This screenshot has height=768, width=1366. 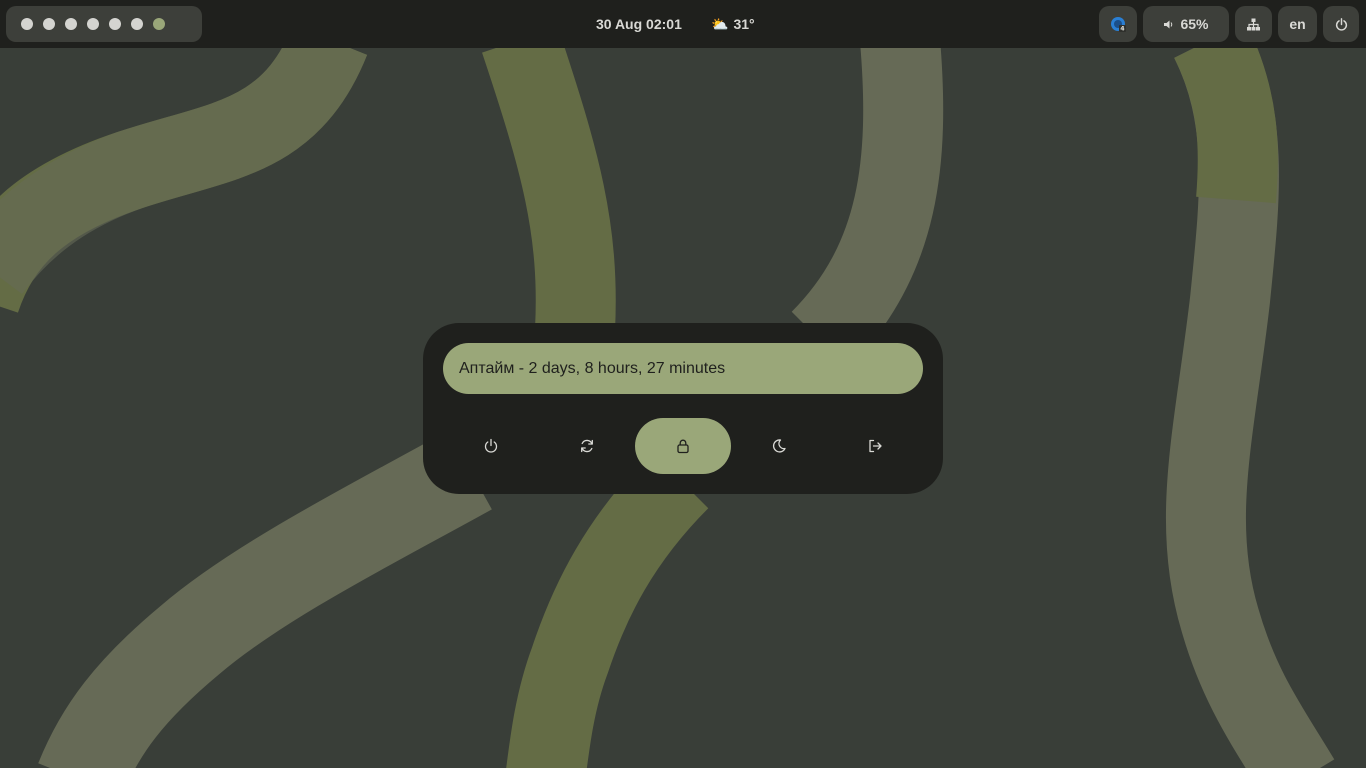 What do you see at coordinates (683, 408) in the screenshot?
I see `session-dialog: Аптайм - 2 days, 8 hours, 27 minutes` at bounding box center [683, 408].